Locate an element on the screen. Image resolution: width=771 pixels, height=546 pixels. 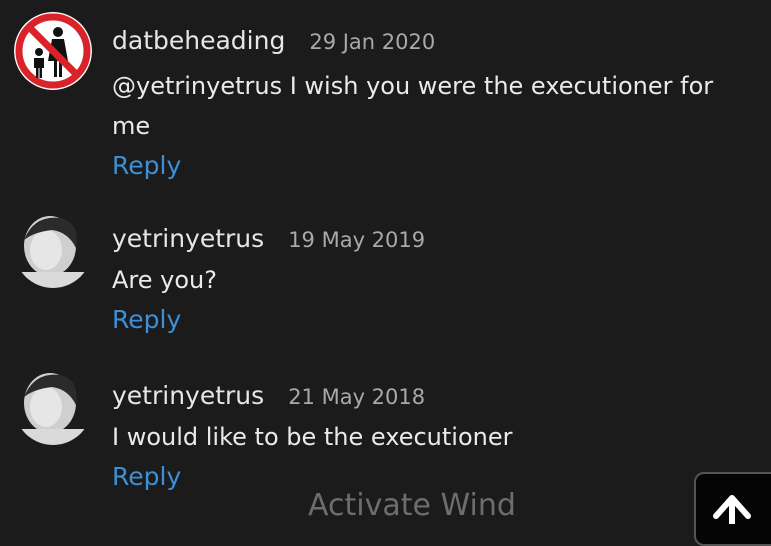
scroll-to-top-button is located at coordinates (732, 509).